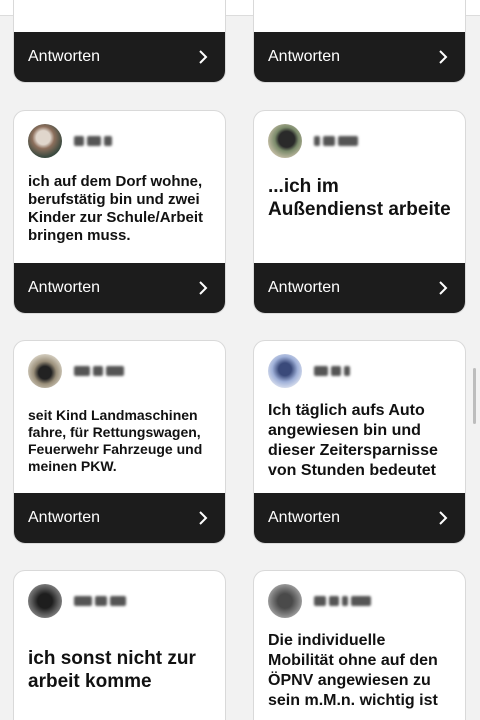 The width and height of the screenshot is (480, 720). I want to click on reply-button-6: Antworten, so click(359, 518).